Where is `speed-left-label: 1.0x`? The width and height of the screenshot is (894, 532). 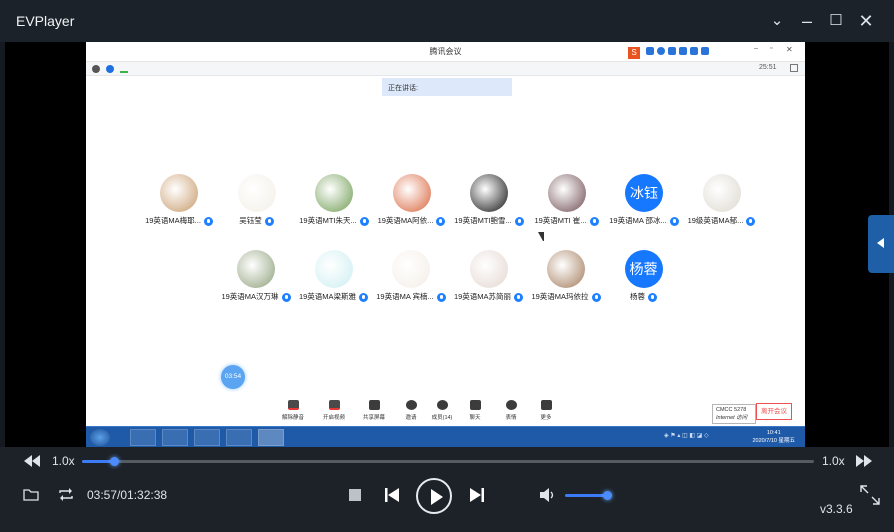
speed-left-label: 1.0x is located at coordinates (63, 461).